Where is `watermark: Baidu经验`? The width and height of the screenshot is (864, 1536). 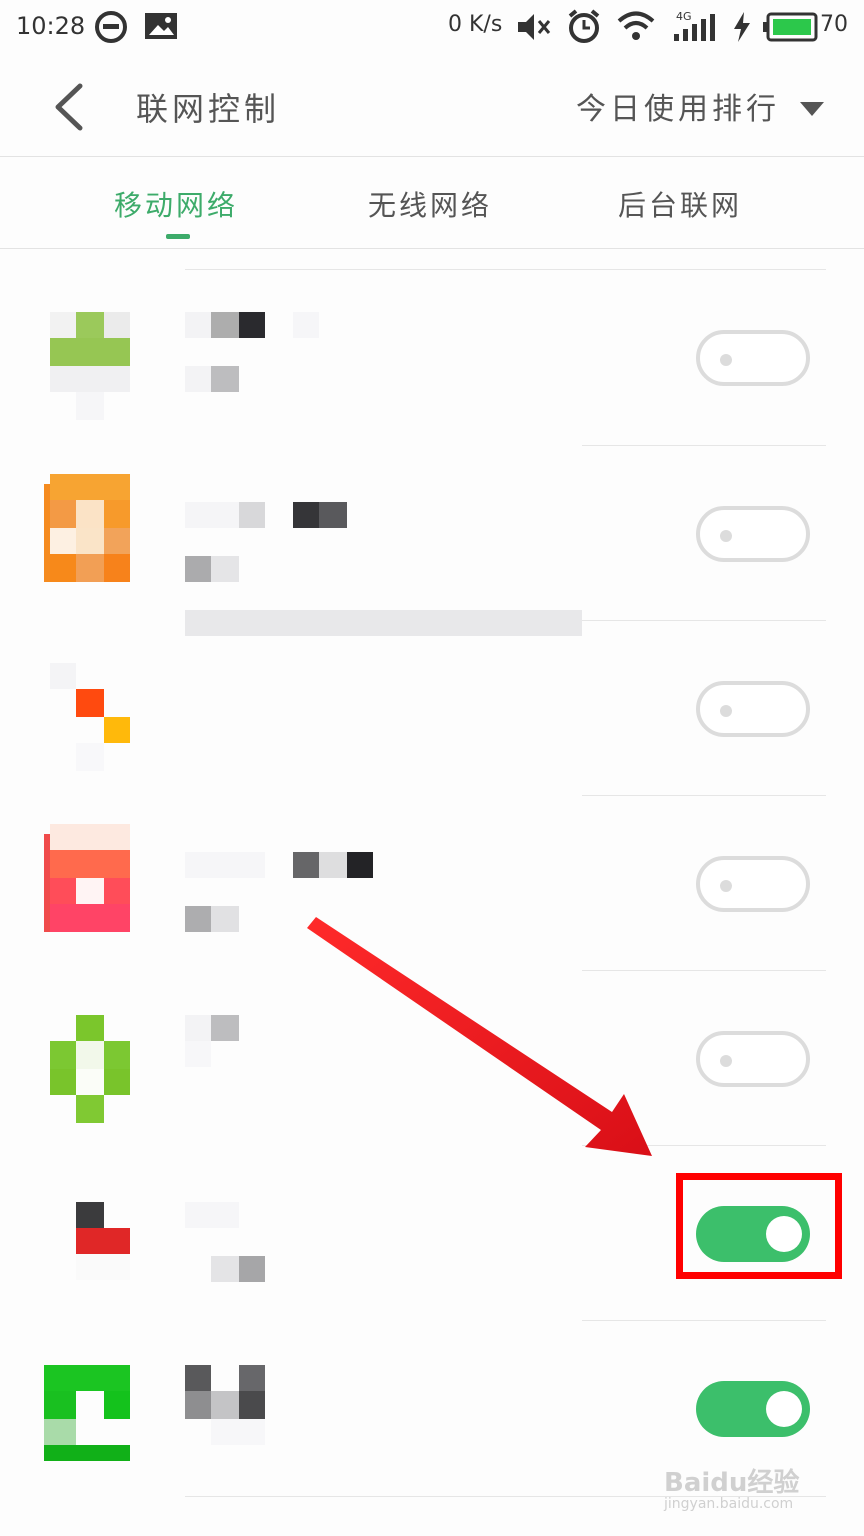 watermark: Baidu经验 is located at coordinates (732, 1483).